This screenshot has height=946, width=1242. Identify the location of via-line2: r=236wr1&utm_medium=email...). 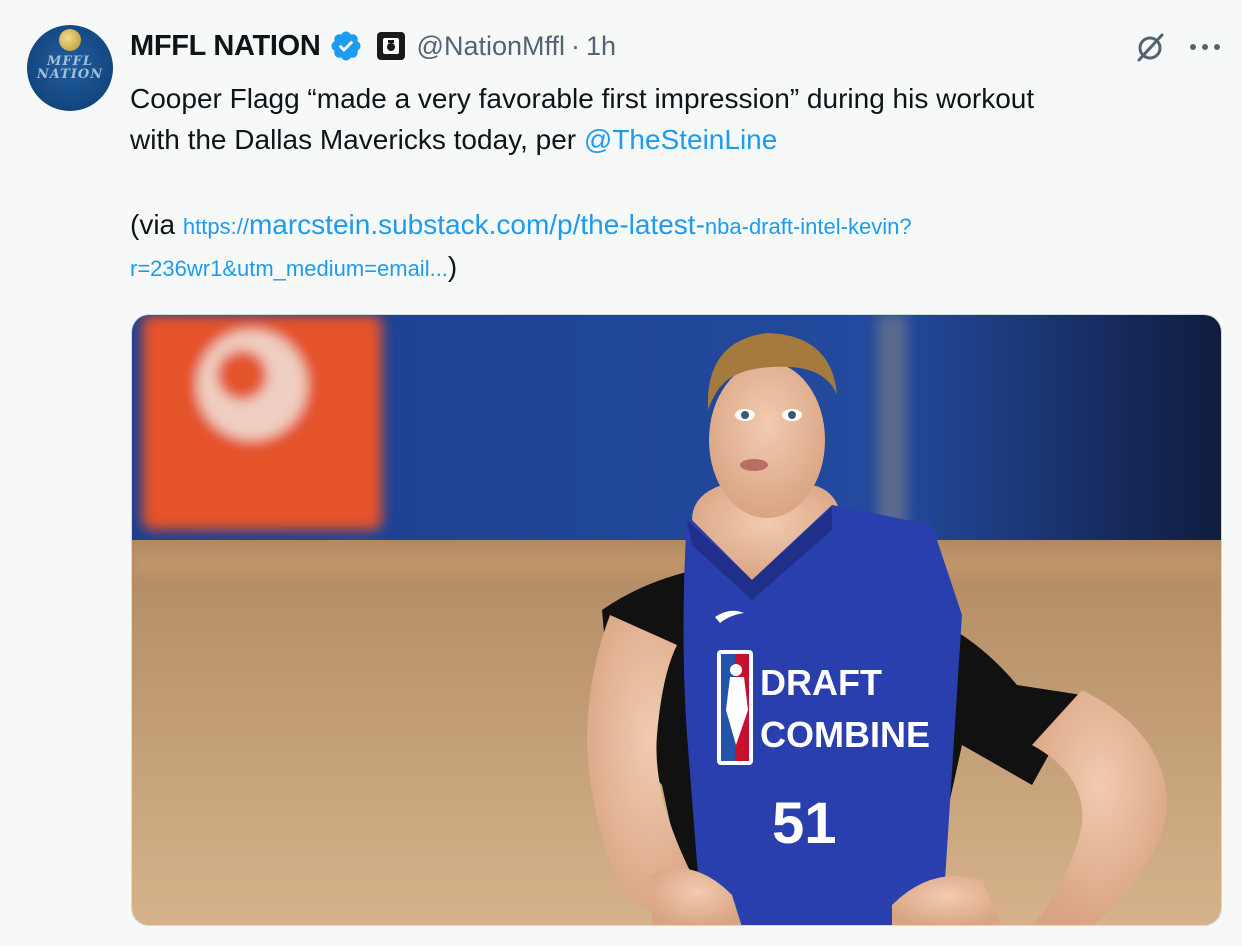
(670, 268).